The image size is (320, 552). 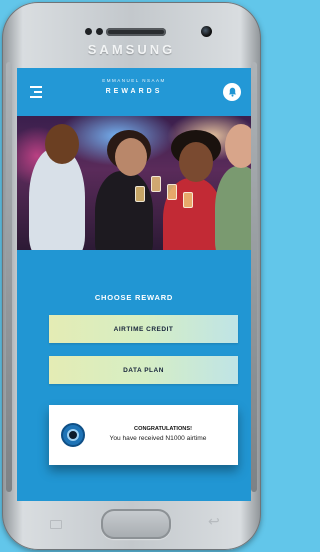 I want to click on front-camera-icon, so click(x=206, y=31).